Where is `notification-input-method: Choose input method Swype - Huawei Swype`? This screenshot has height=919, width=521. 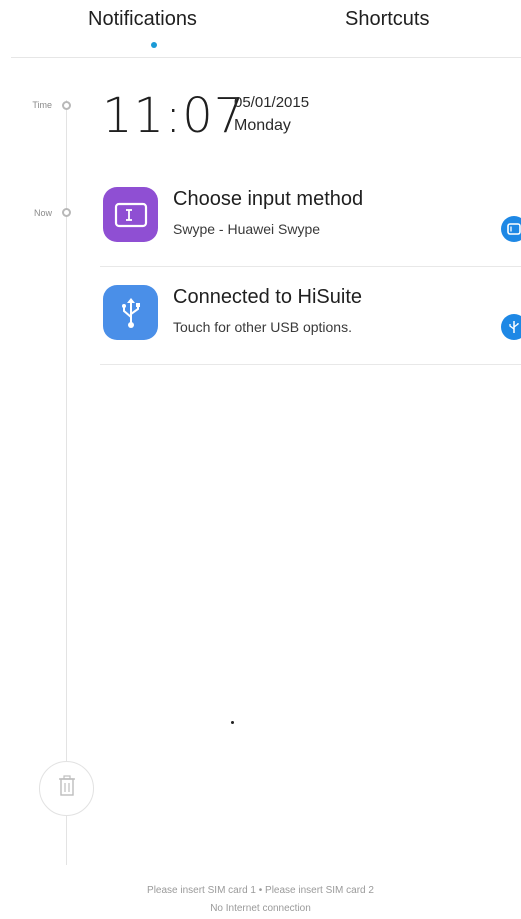
notification-input-method: Choose input method Swype - Huawei Swype is located at coordinates (310, 218).